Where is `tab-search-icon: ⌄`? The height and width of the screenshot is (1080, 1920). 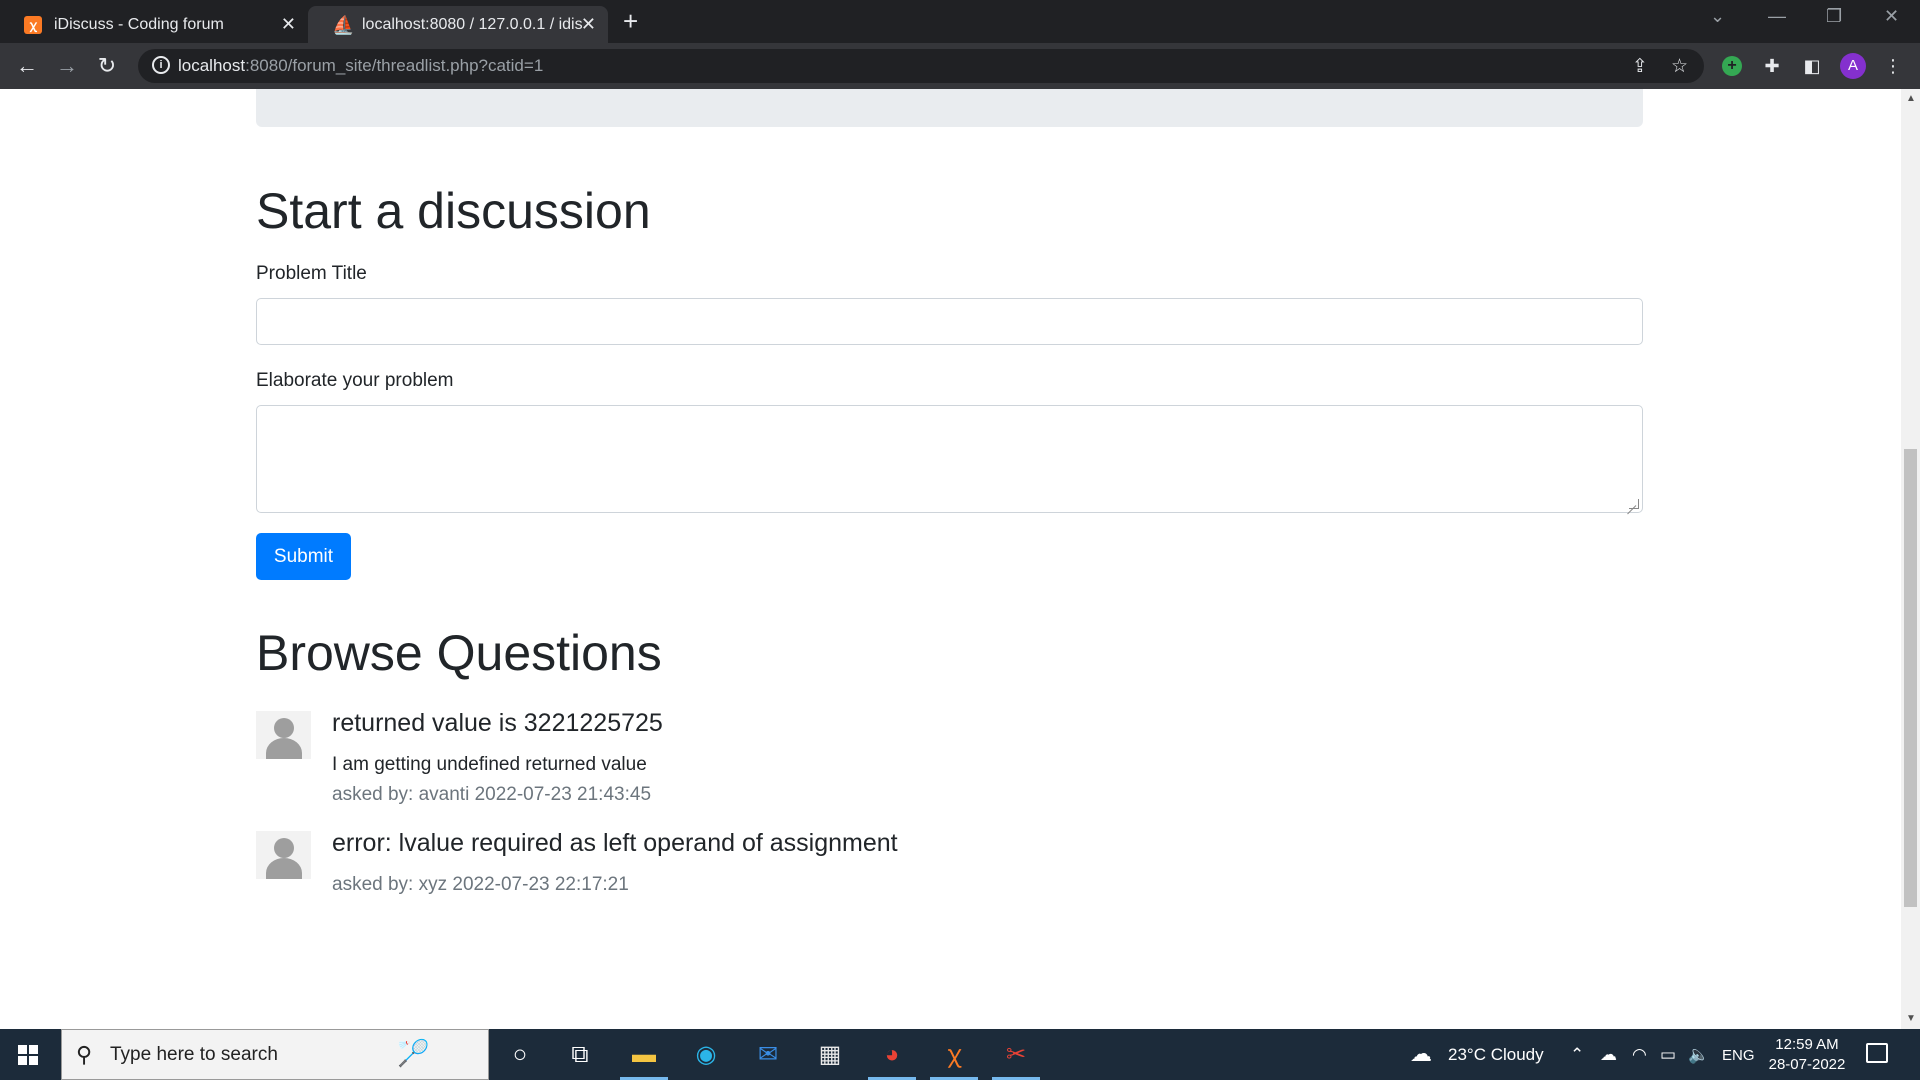
tab-search-icon: ⌄ is located at coordinates (1717, 16).